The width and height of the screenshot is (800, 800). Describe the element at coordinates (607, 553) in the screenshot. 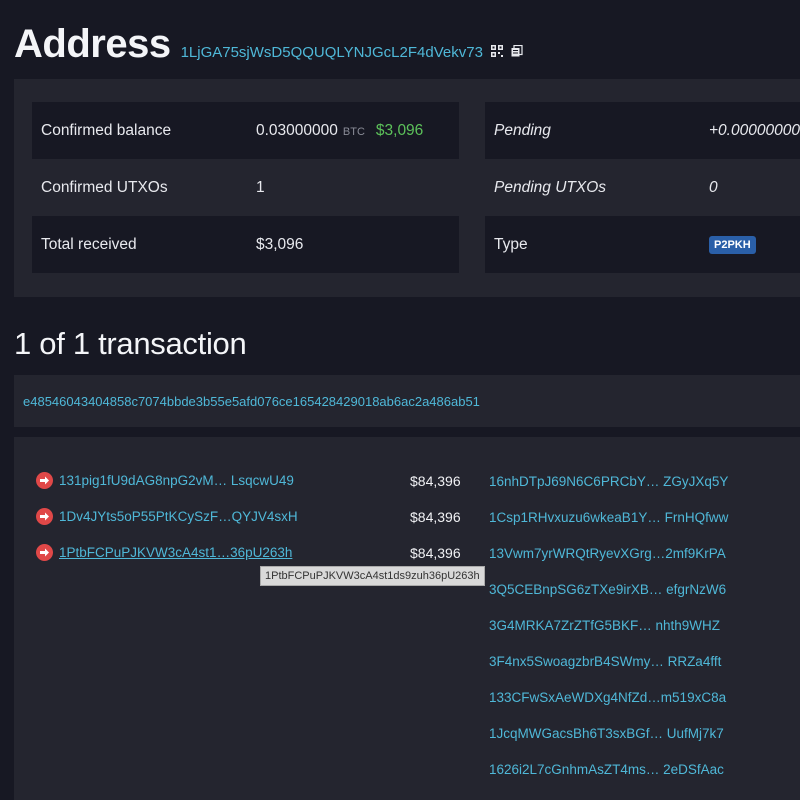

I see `output-address-link: 13Vwm7yrWRQtRyevXGrg…2mf9KrPA` at that location.